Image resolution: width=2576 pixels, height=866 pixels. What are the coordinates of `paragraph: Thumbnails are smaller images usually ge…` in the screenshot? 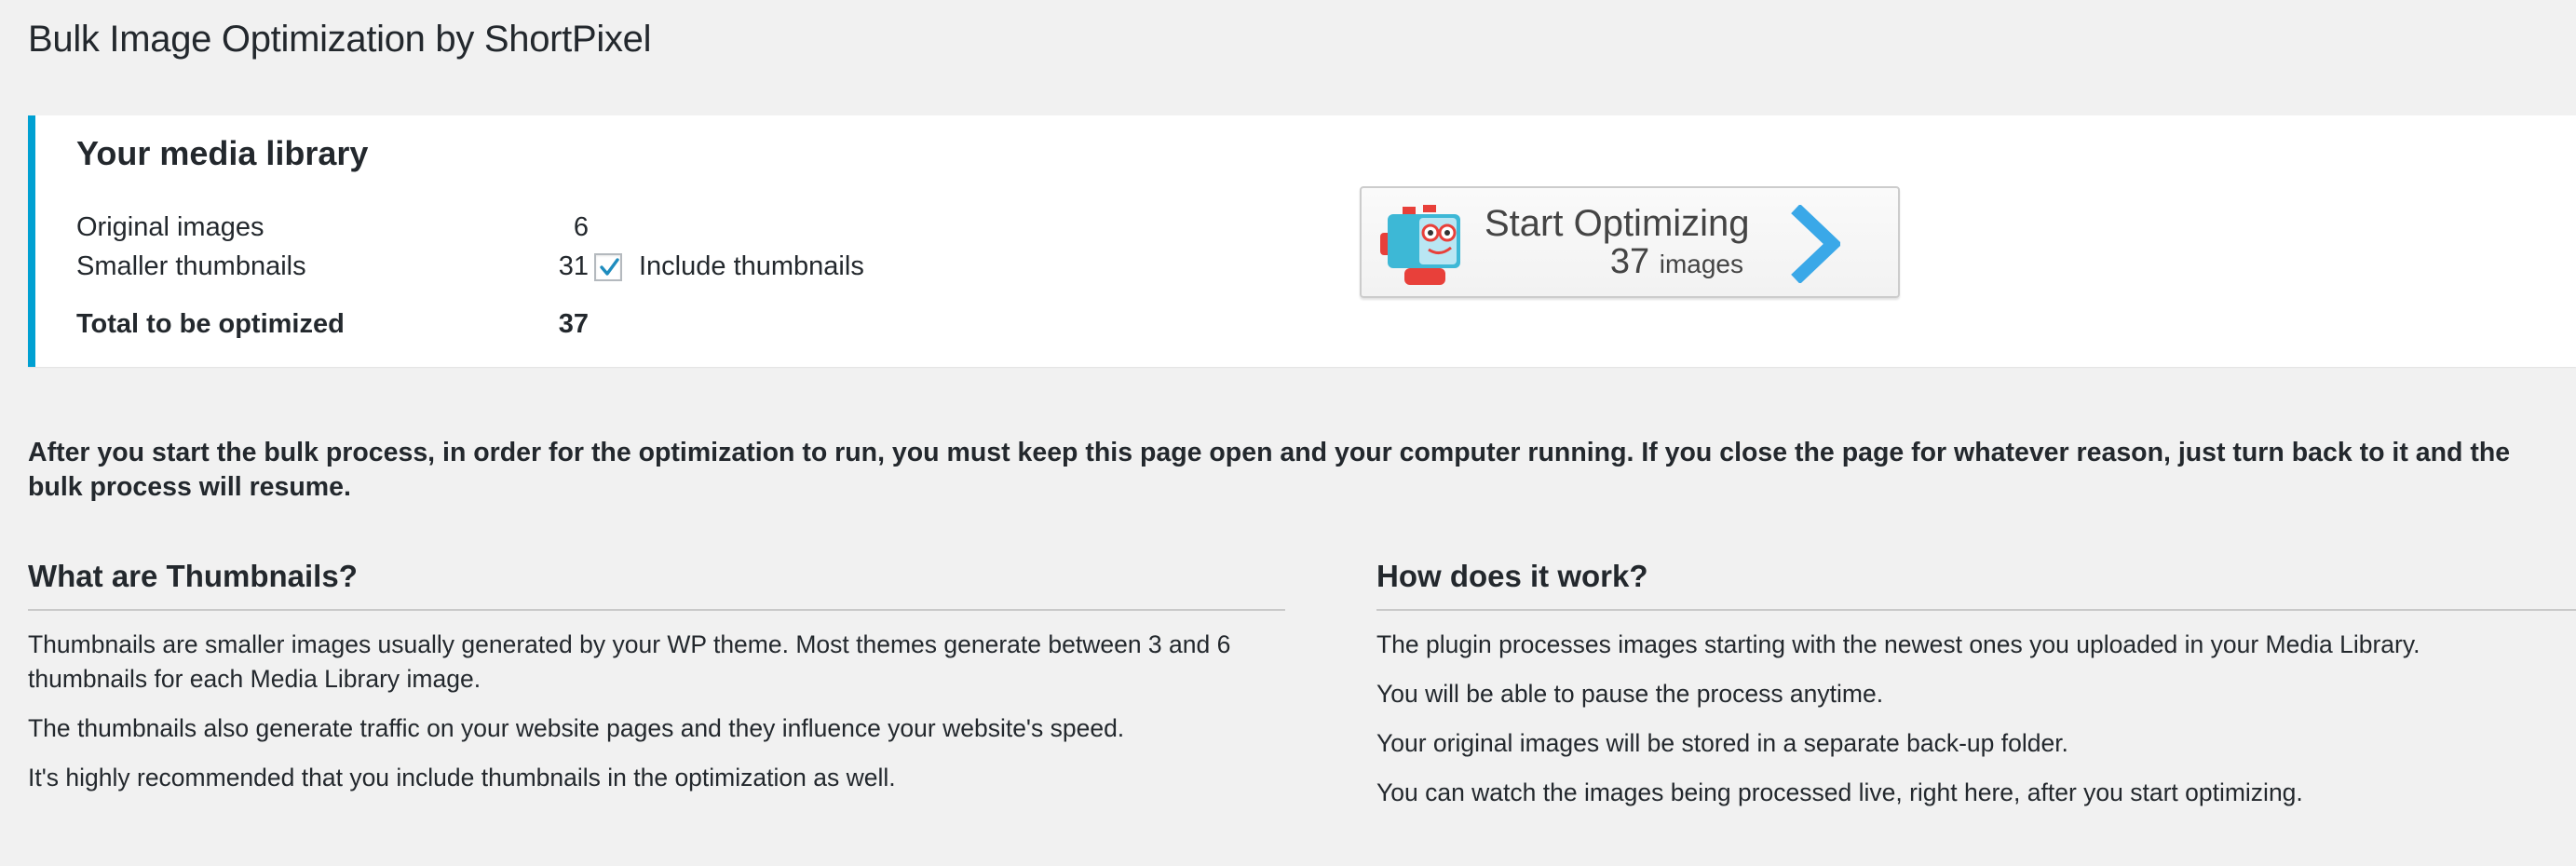 It's located at (629, 661).